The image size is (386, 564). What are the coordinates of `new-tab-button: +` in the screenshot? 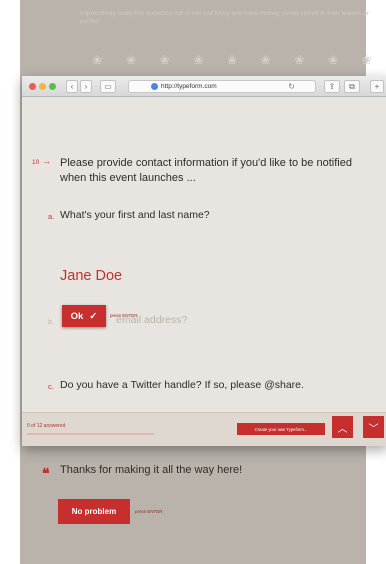 It's located at (377, 86).